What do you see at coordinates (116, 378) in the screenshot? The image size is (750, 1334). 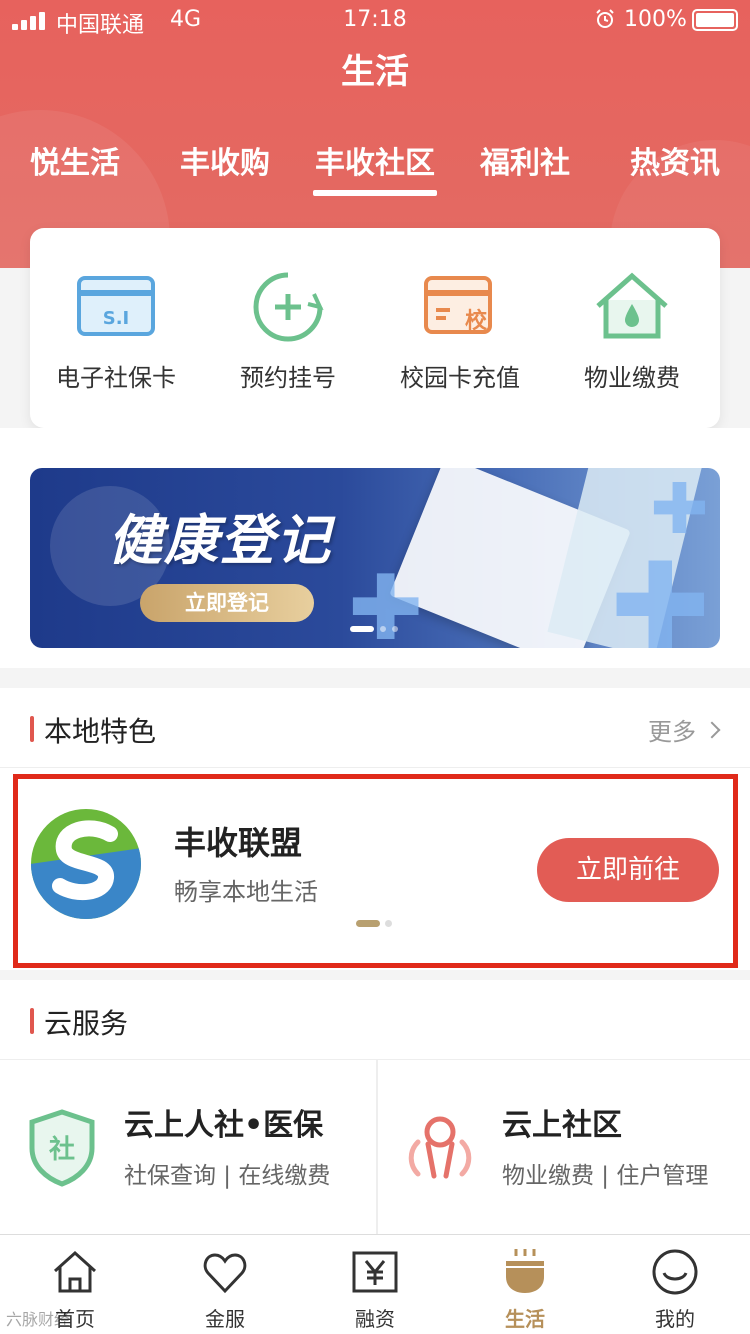 I see `quick-label: 电子社保卡` at bounding box center [116, 378].